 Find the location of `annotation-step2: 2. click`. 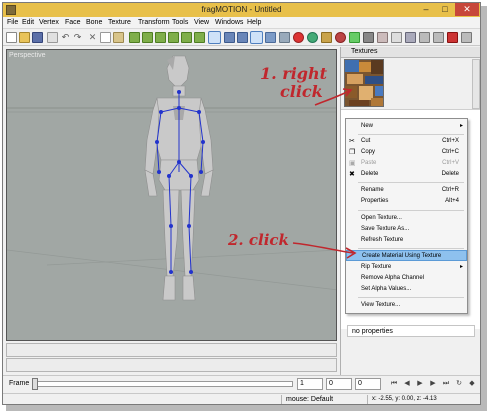

annotation-step2: 2. click is located at coordinates (258, 240).